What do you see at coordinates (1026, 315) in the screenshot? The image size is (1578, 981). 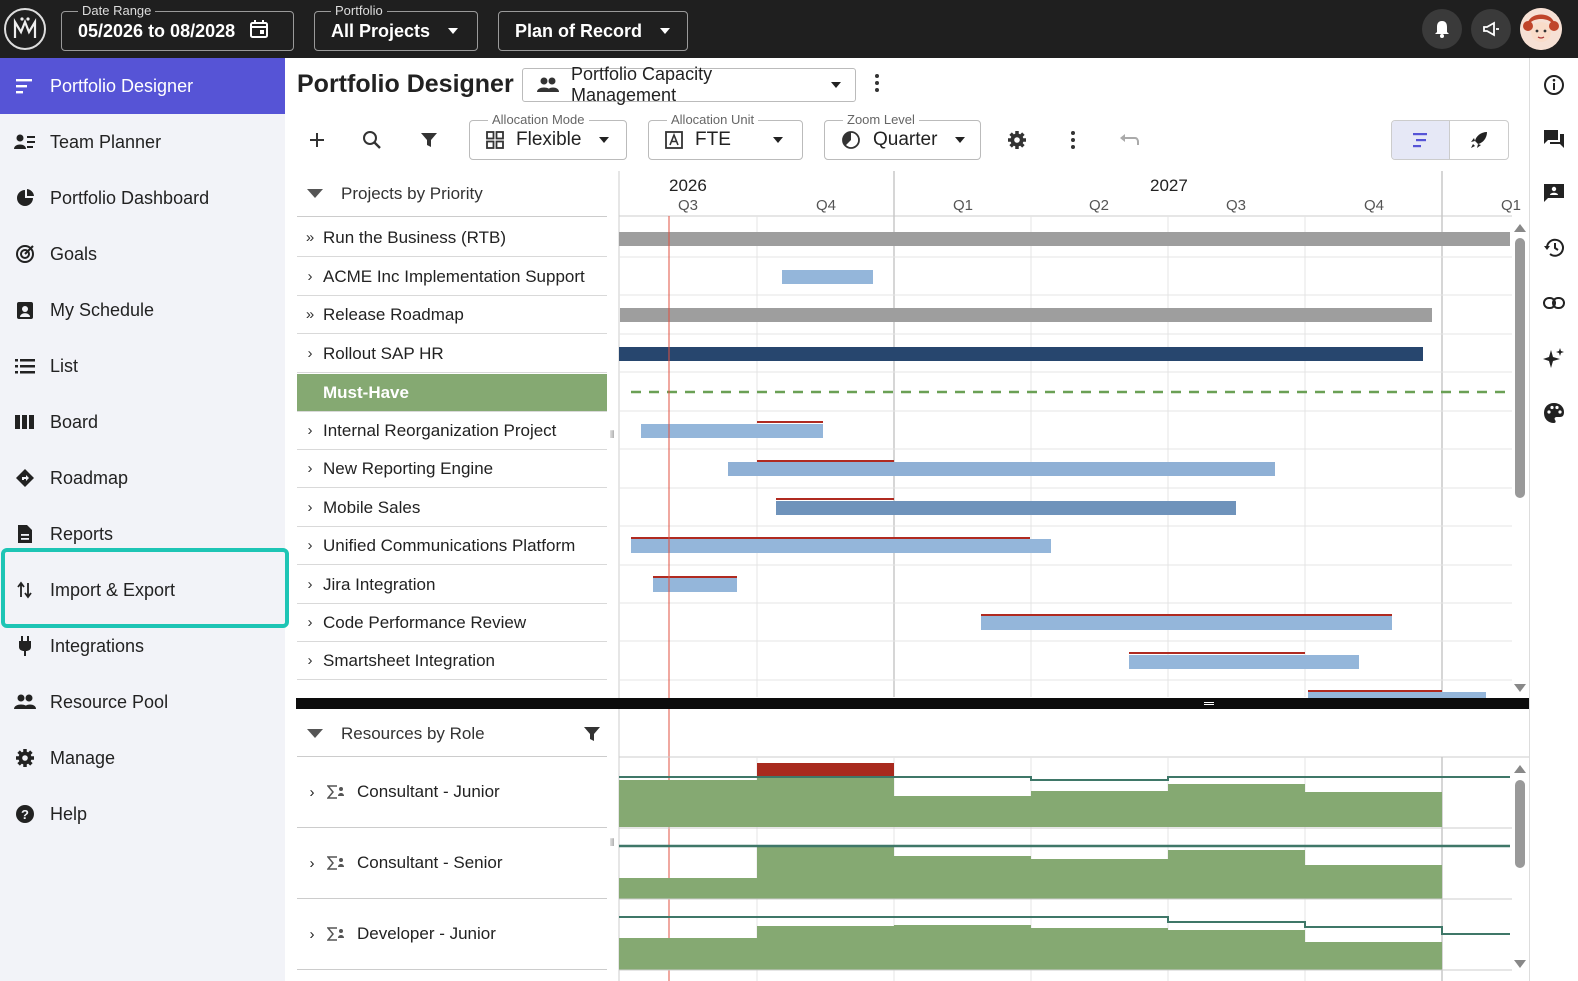 I see `gantt-bar-release-roadmap` at bounding box center [1026, 315].